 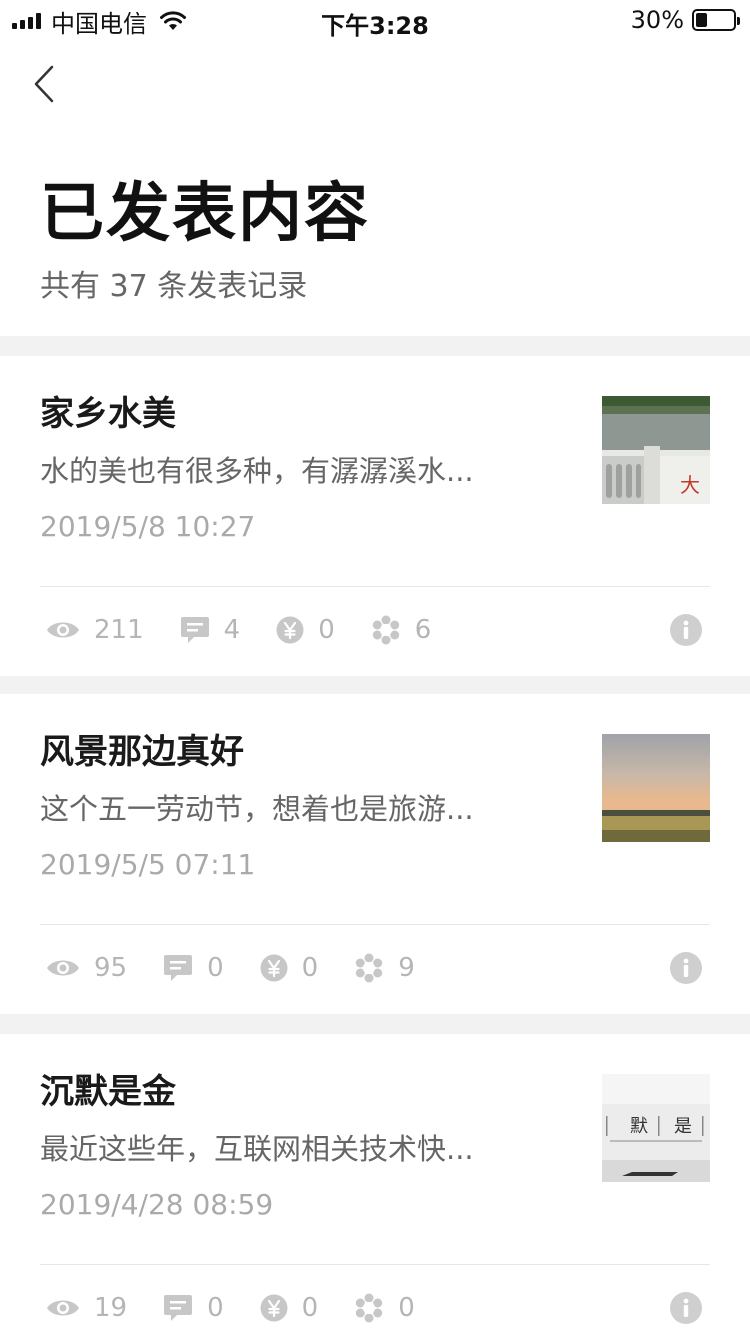 What do you see at coordinates (716, 20) in the screenshot?
I see `battery-icon` at bounding box center [716, 20].